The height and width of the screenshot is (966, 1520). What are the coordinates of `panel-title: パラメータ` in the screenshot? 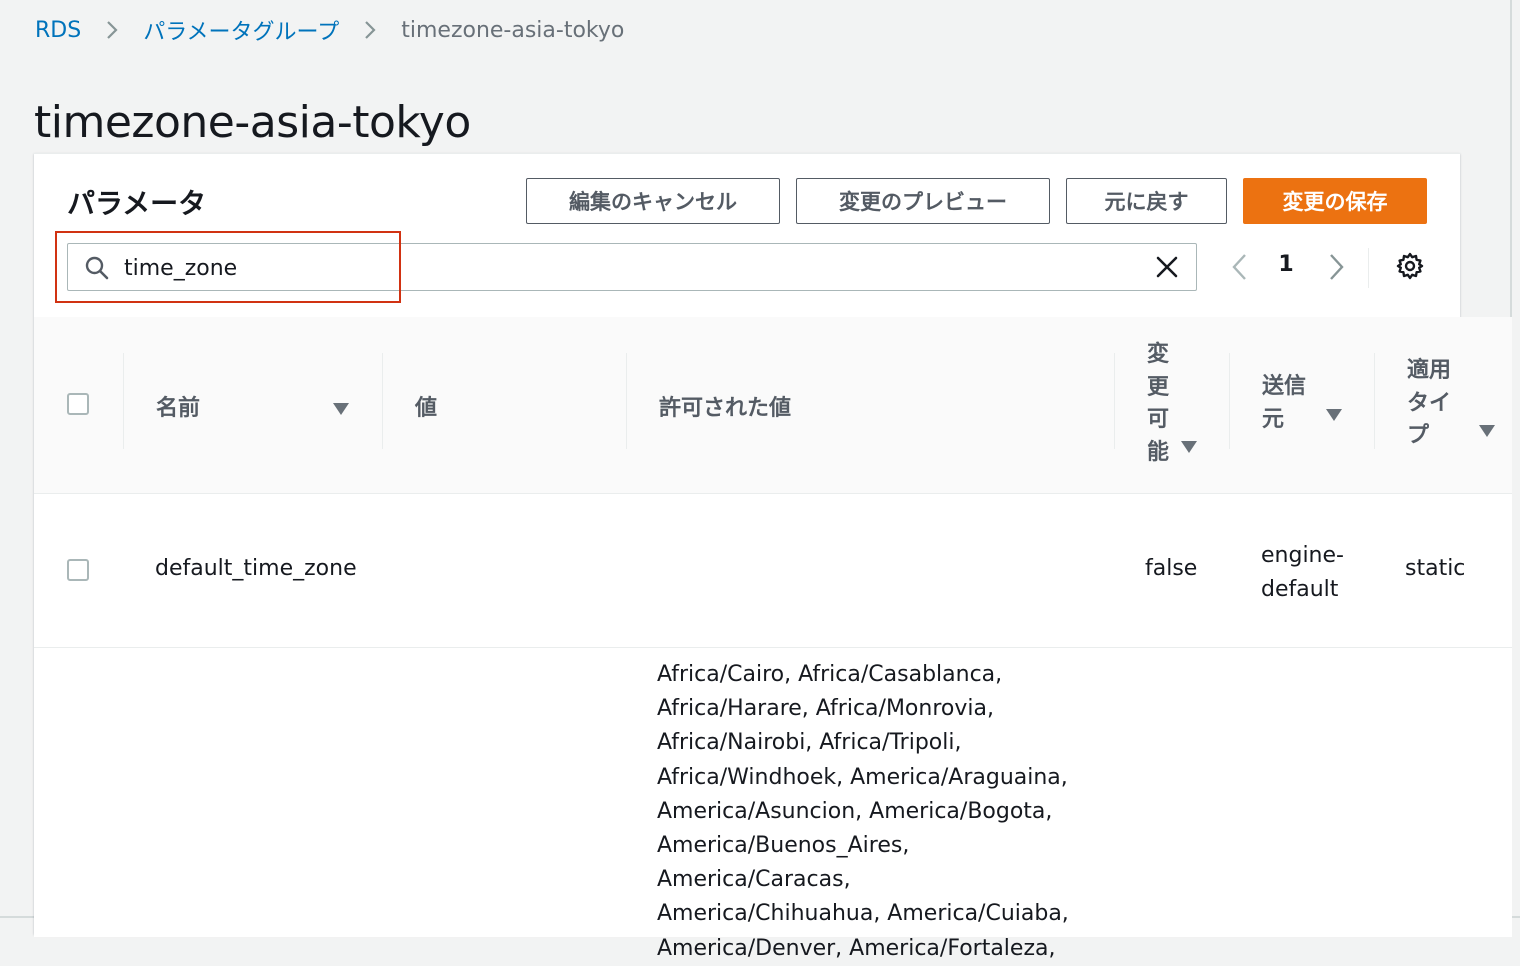 It's located at (137, 203).